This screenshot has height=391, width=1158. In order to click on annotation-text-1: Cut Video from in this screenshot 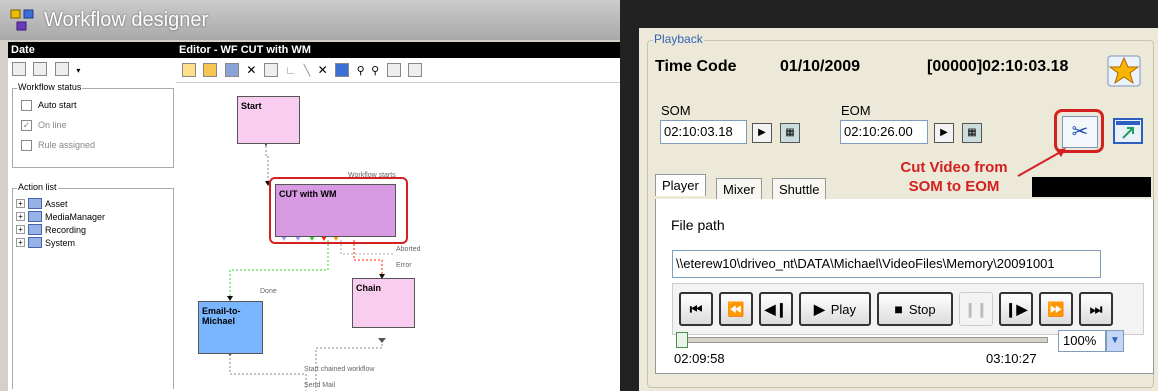, I will do `click(954, 167)`.